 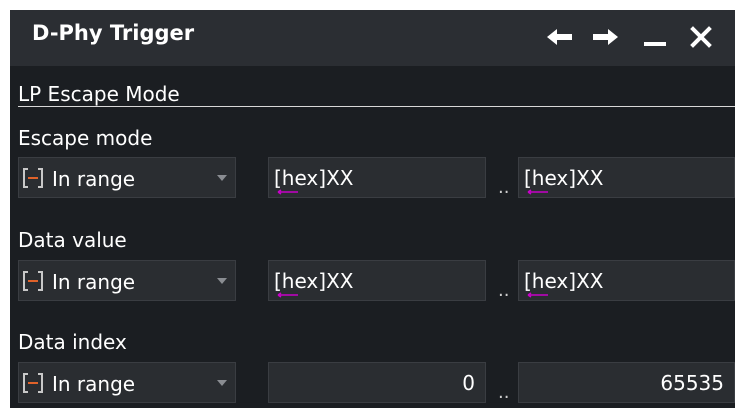 I want to click on data-index-to-input: 65535, so click(x=626, y=382).